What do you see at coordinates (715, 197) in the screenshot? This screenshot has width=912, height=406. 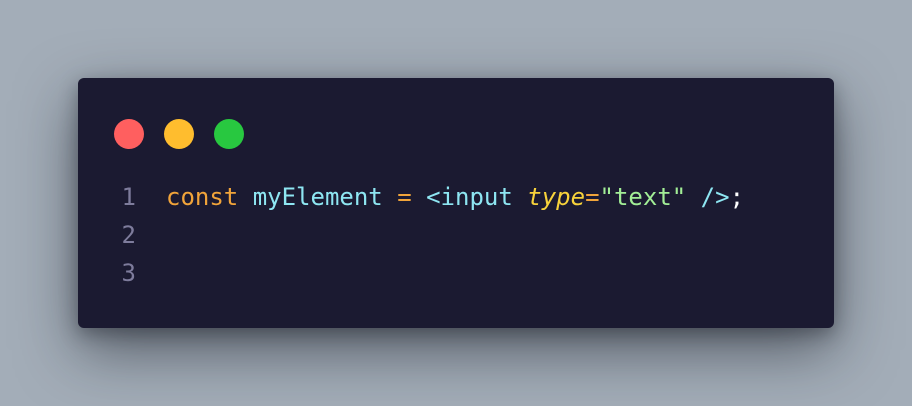 I see `code-token-close: />` at bounding box center [715, 197].